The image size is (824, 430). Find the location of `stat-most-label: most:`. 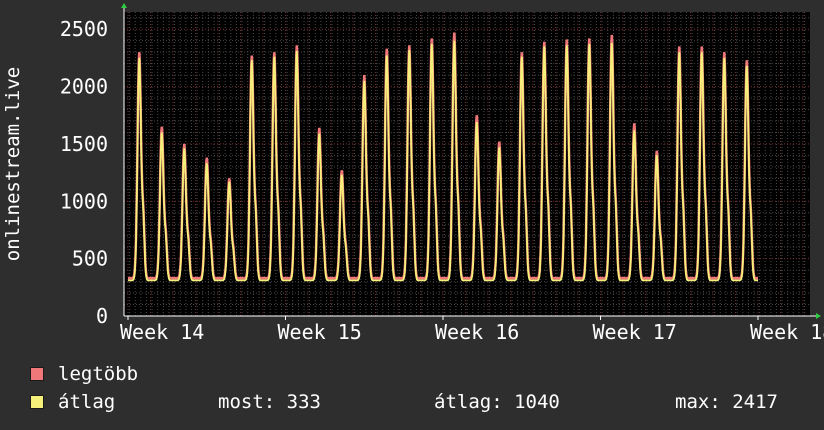

stat-most-label: most: is located at coordinates (247, 402).